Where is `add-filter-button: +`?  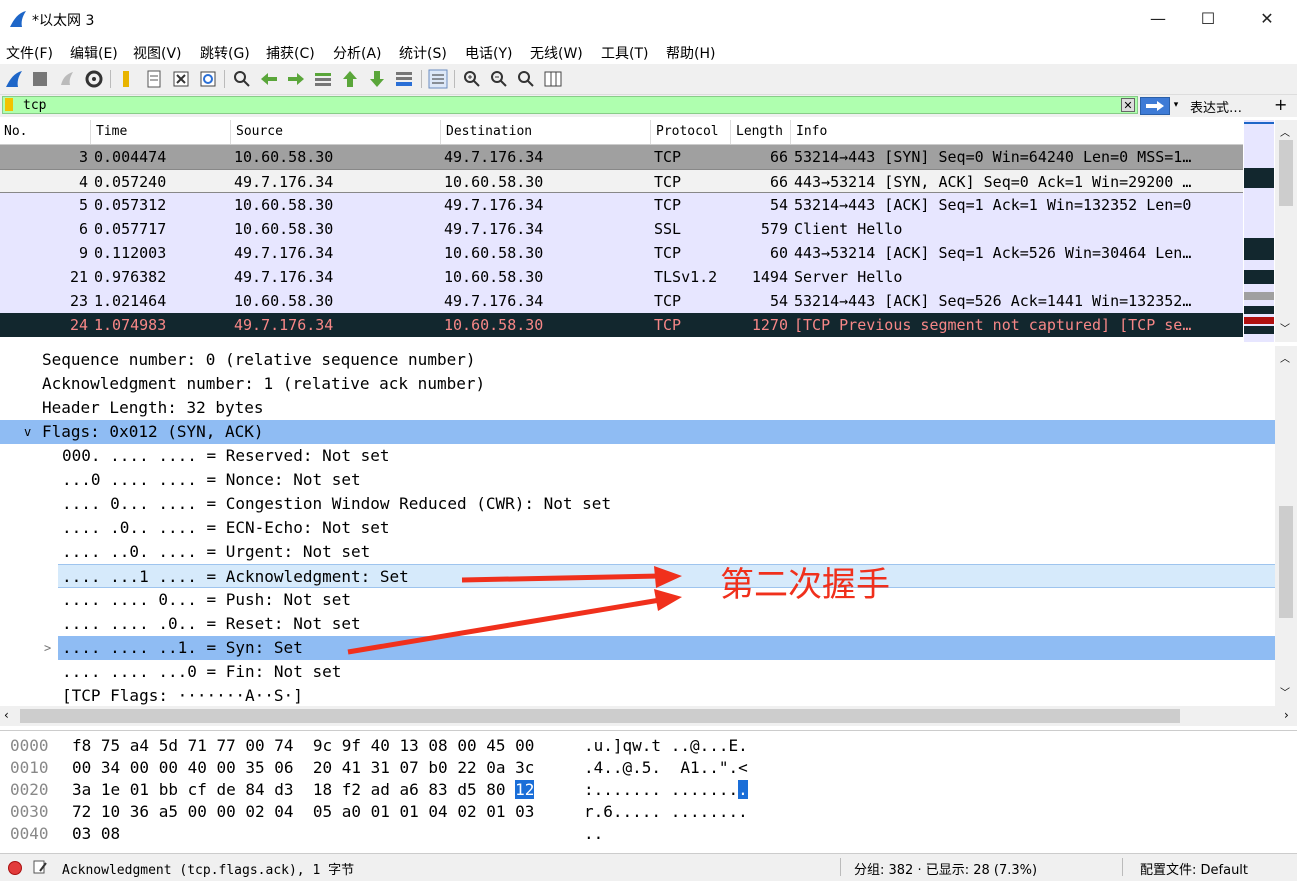
add-filter-button: + is located at coordinates (1280, 104).